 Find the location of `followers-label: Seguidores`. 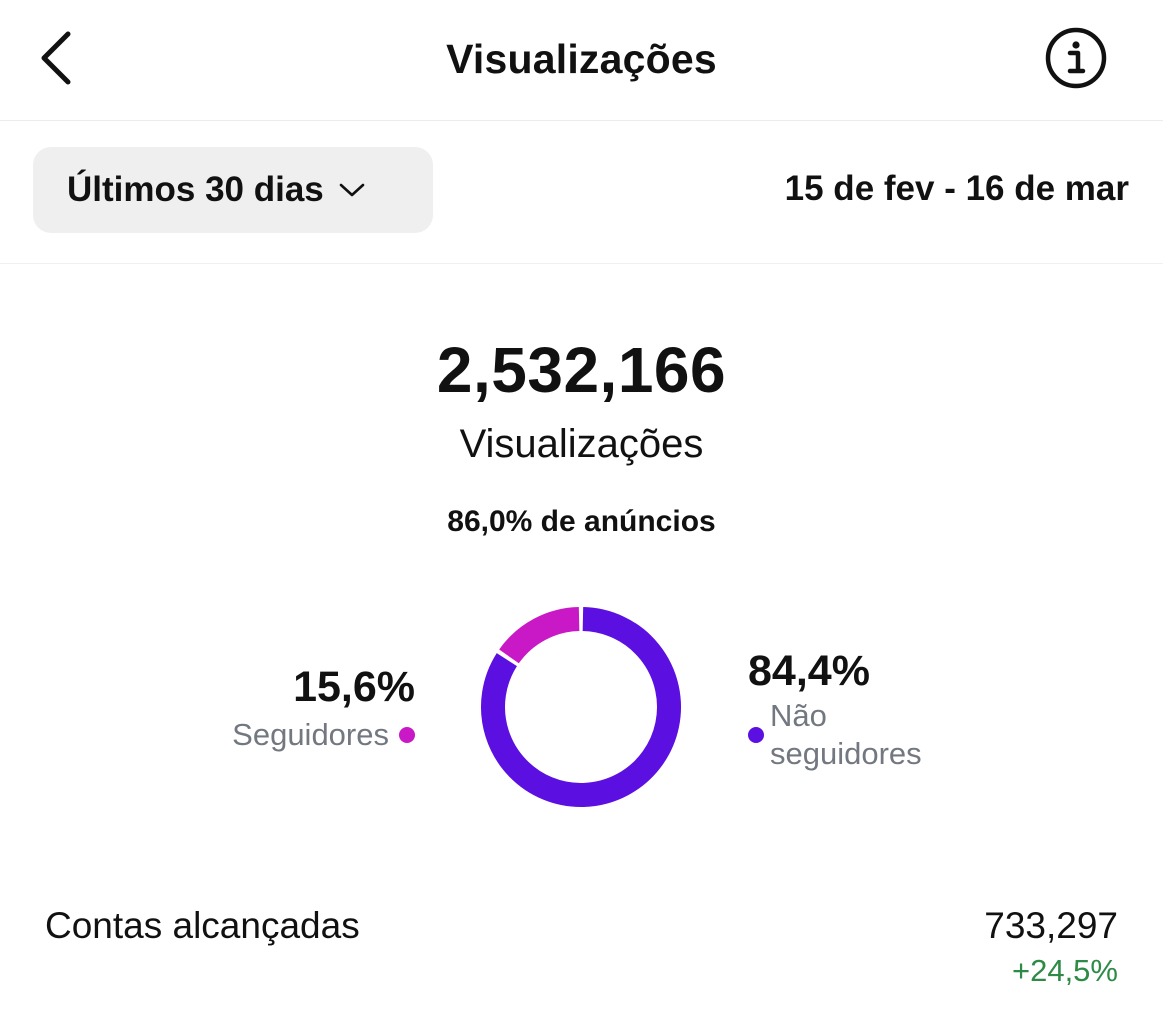

followers-label: Seguidores is located at coordinates (310, 734).